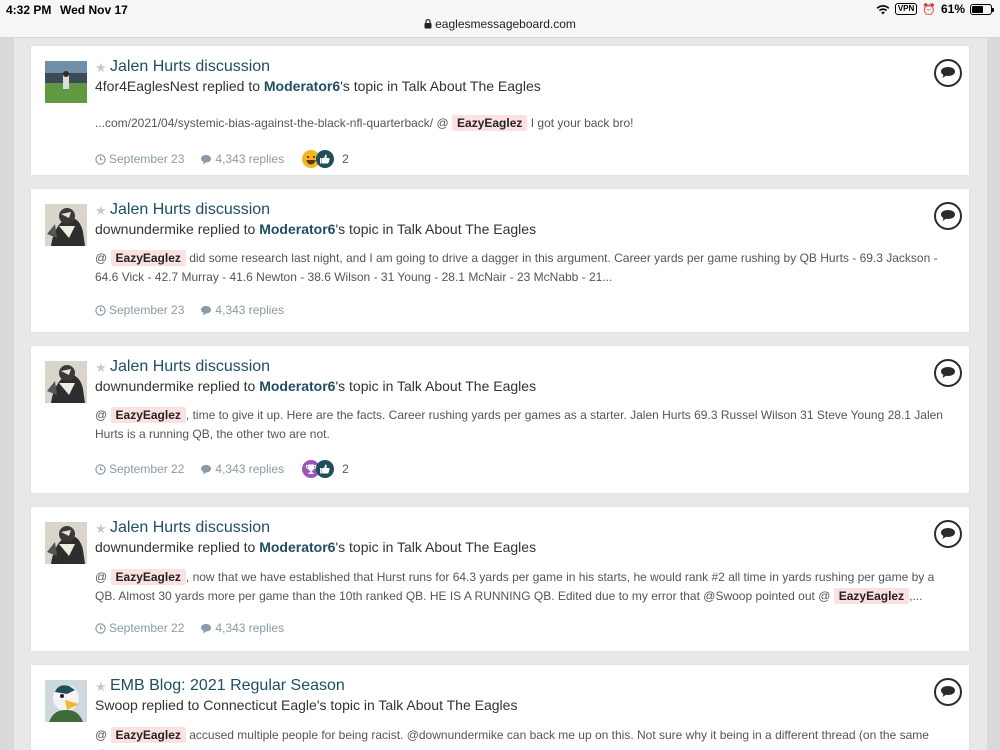 The height and width of the screenshot is (750, 1000). I want to click on vpn-badge: VPN, so click(906, 9).